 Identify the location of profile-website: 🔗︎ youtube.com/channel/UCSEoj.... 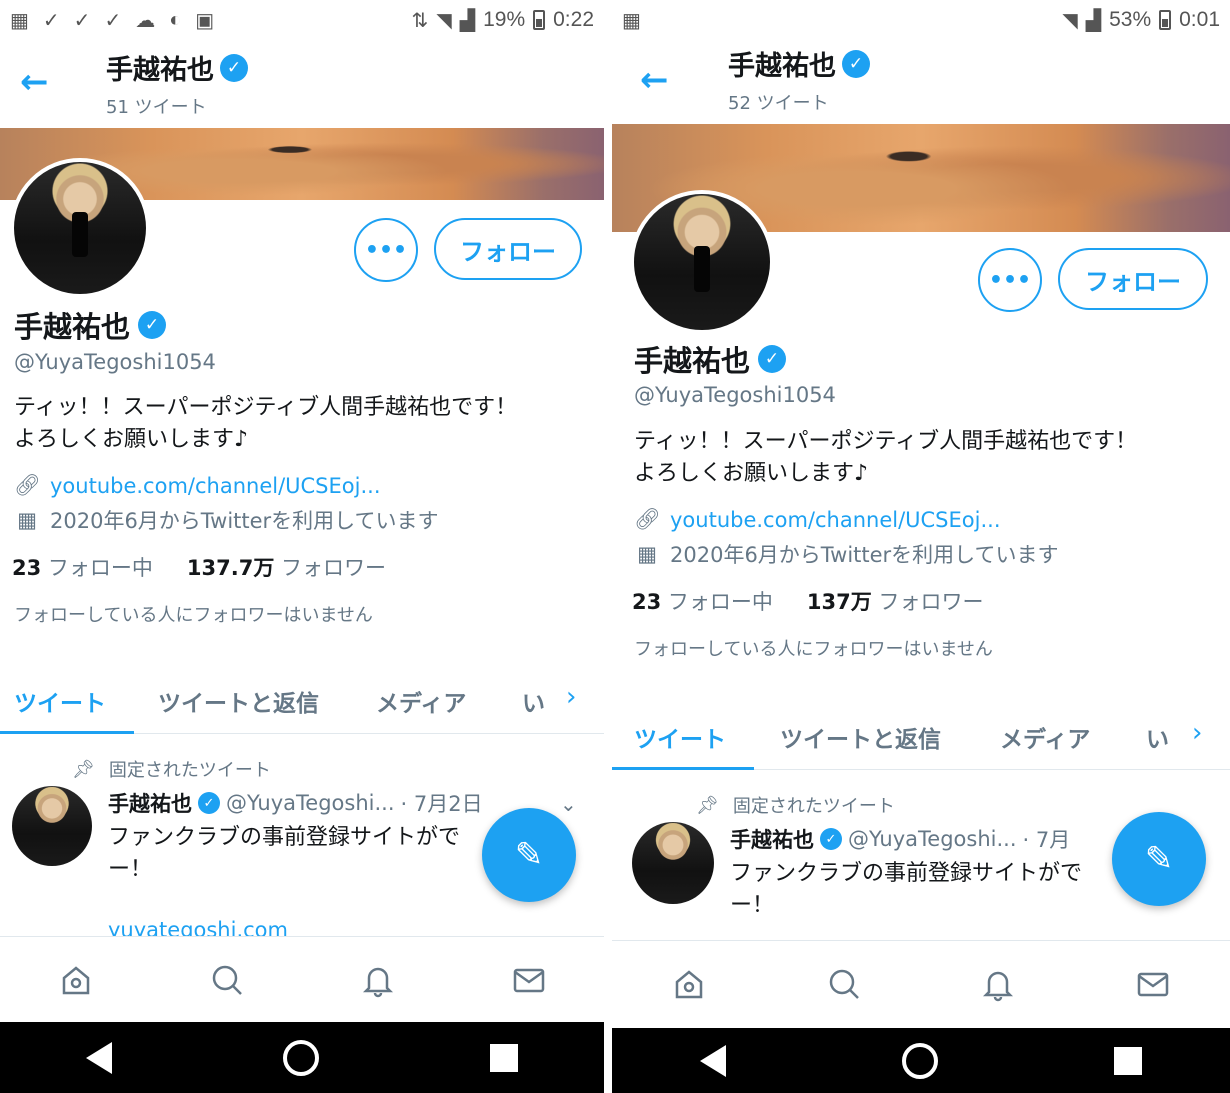
(197, 485).